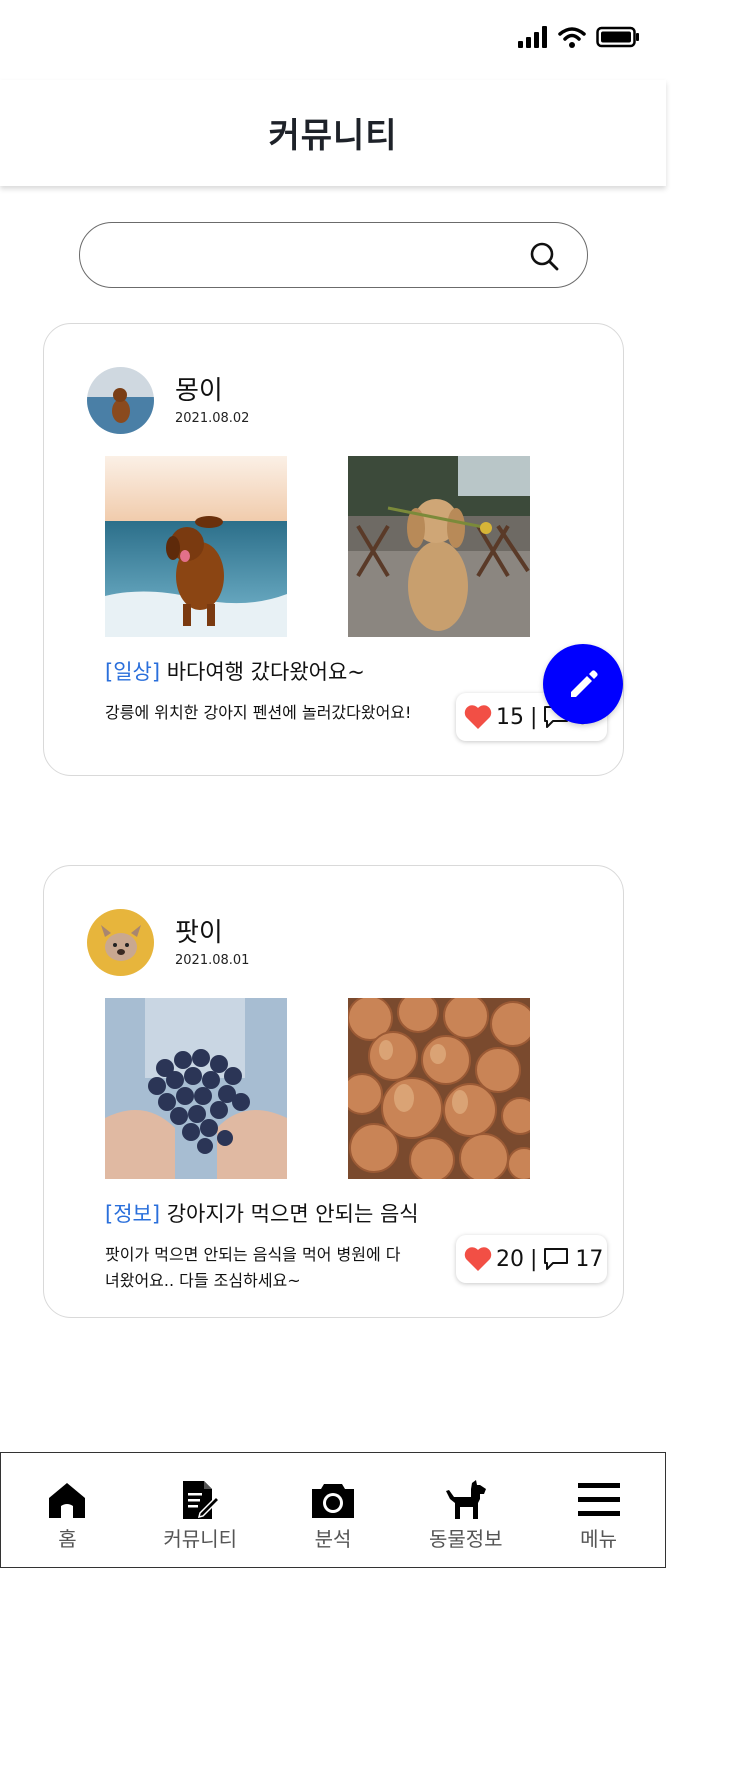 Image resolution: width=750 pixels, height=1766 pixels. What do you see at coordinates (617, 37) in the screenshot?
I see `battery-icon` at bounding box center [617, 37].